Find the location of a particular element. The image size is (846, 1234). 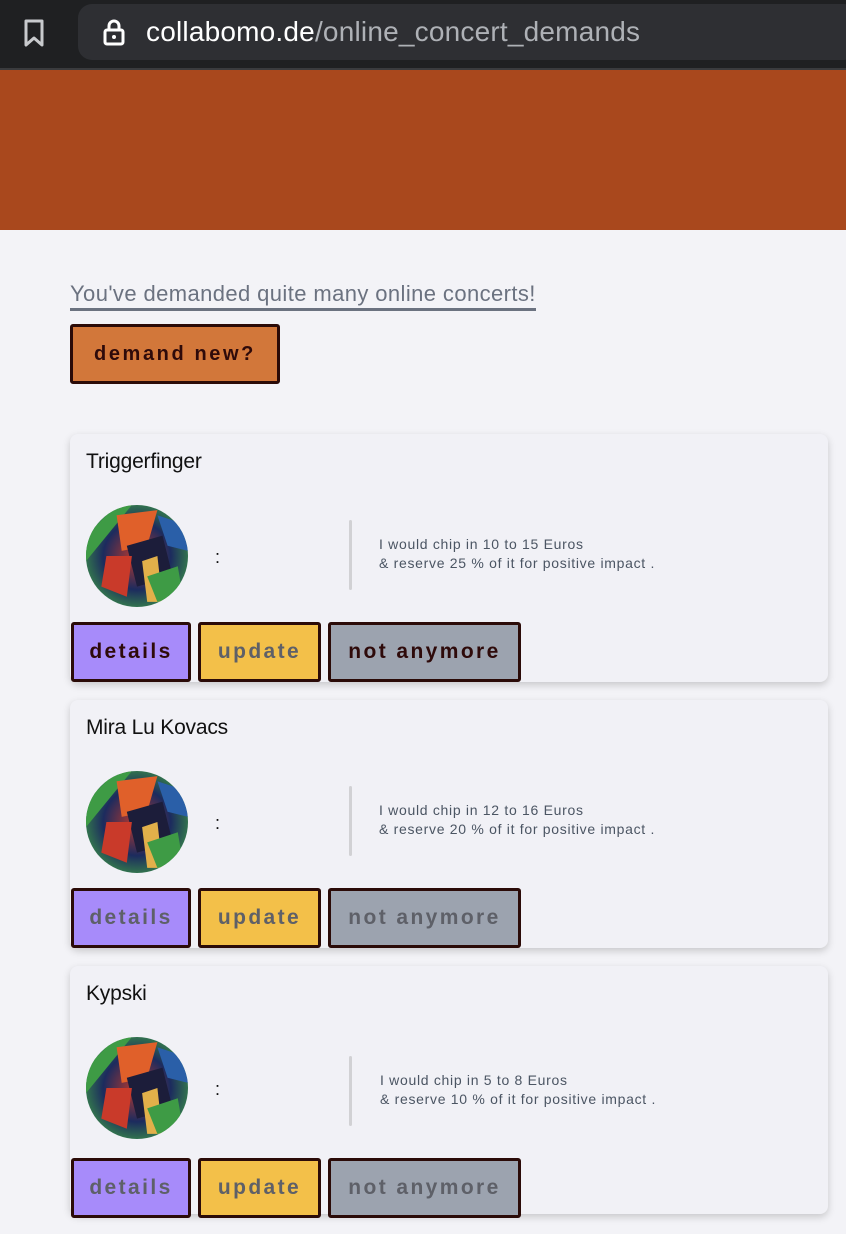

url-domain: collabomo.de is located at coordinates (230, 31).